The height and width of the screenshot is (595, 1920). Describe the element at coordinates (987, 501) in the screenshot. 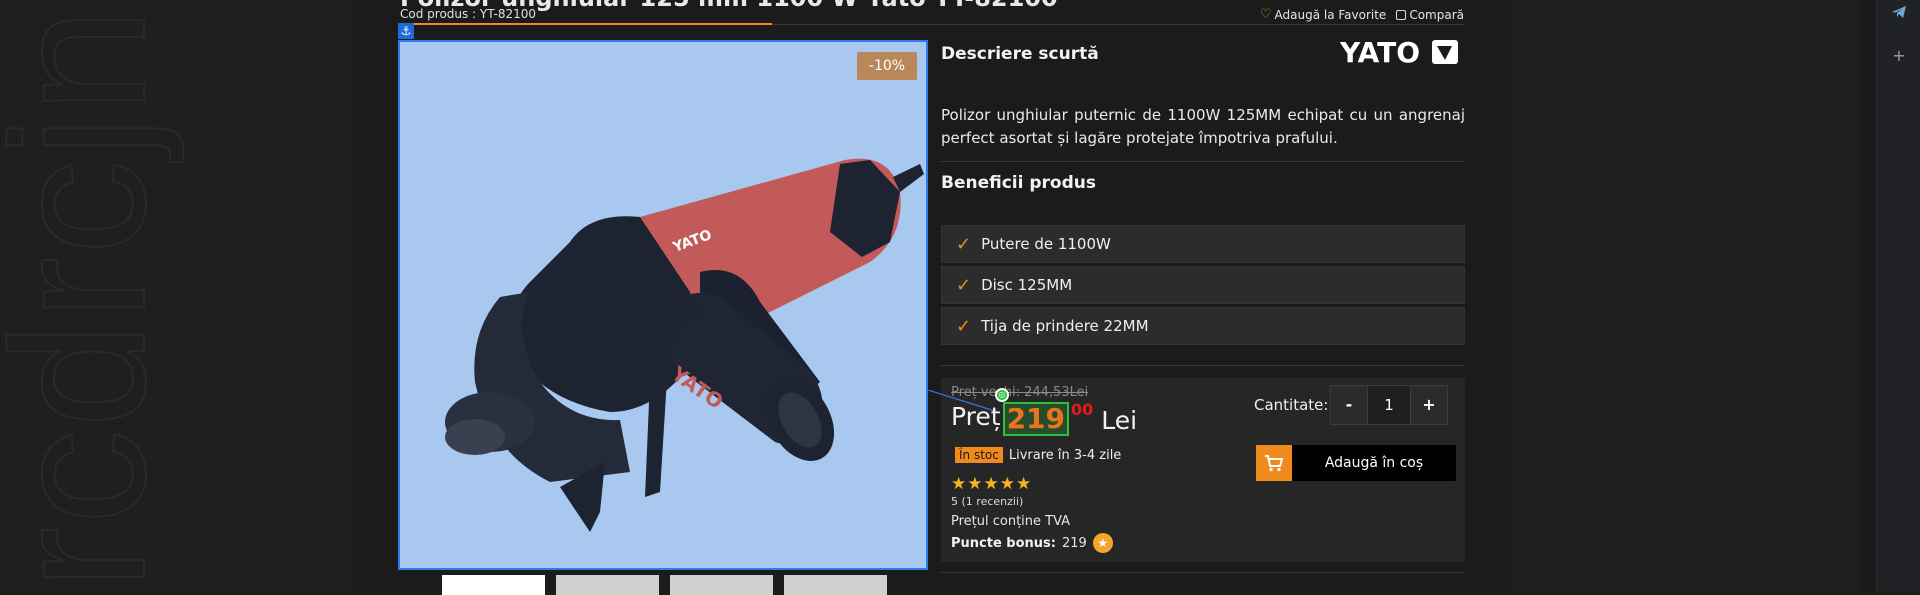

I see `reviews-count: 5 (1 recenzii)` at that location.